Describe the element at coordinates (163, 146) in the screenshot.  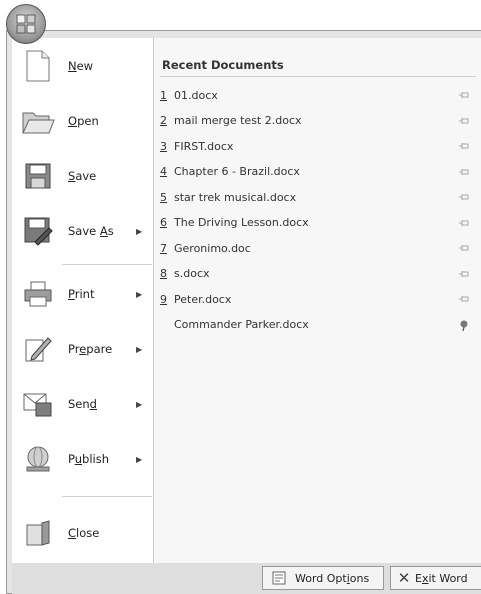
I see `recent-document-number: 3` at that location.